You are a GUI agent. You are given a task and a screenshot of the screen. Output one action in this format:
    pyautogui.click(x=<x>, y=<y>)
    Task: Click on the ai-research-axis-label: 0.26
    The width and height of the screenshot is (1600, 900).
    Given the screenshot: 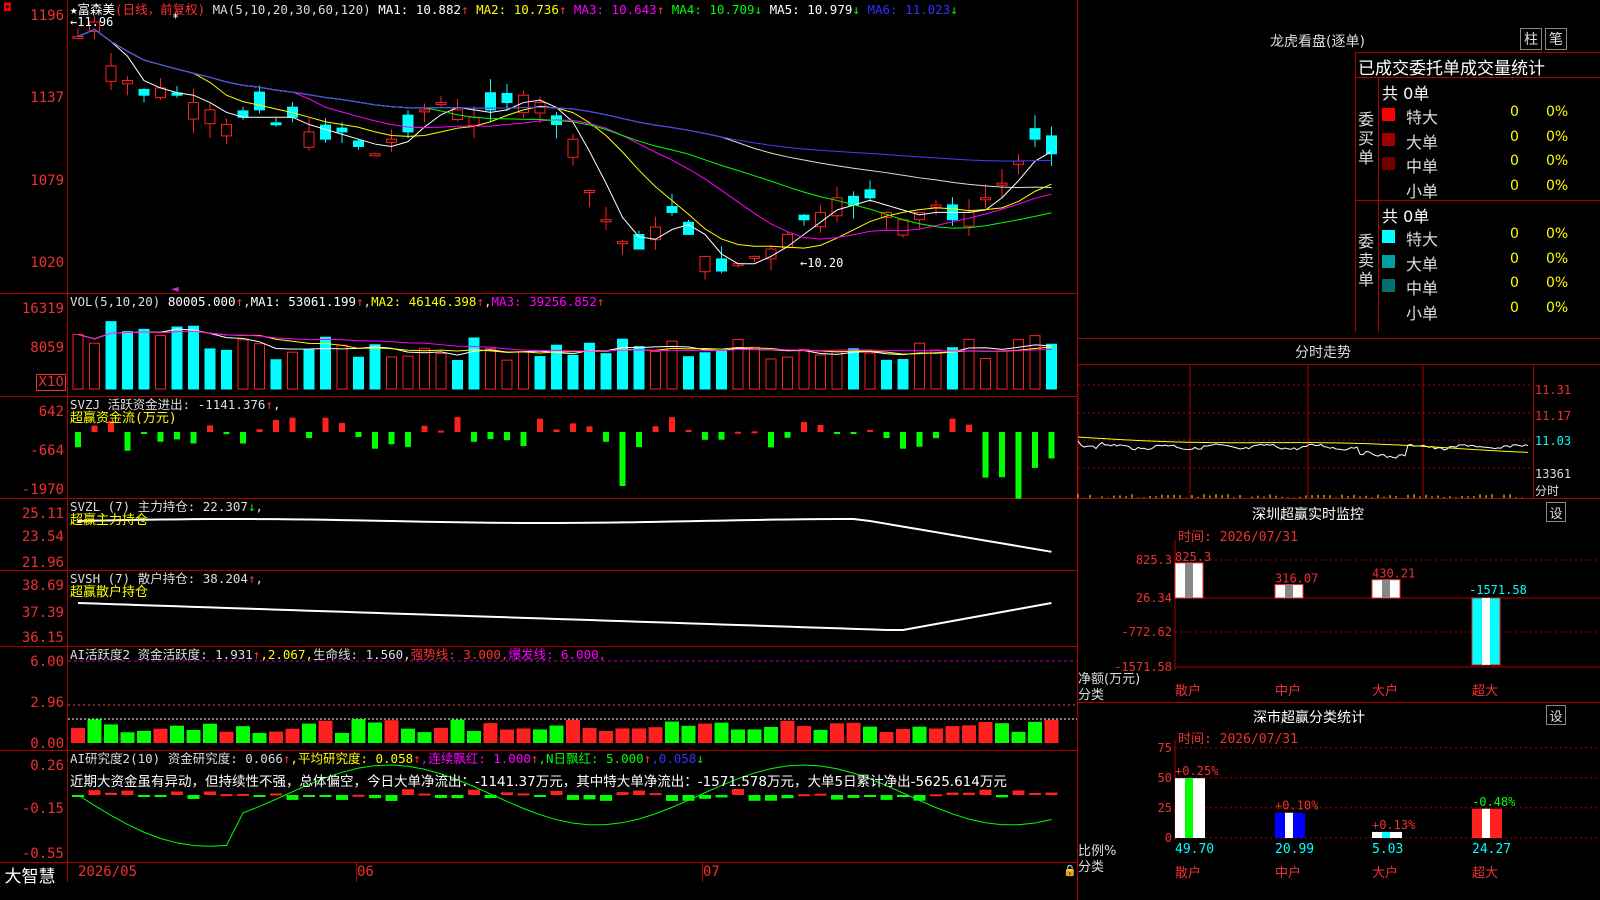 What is the action you would take?
    pyautogui.click(x=32, y=766)
    